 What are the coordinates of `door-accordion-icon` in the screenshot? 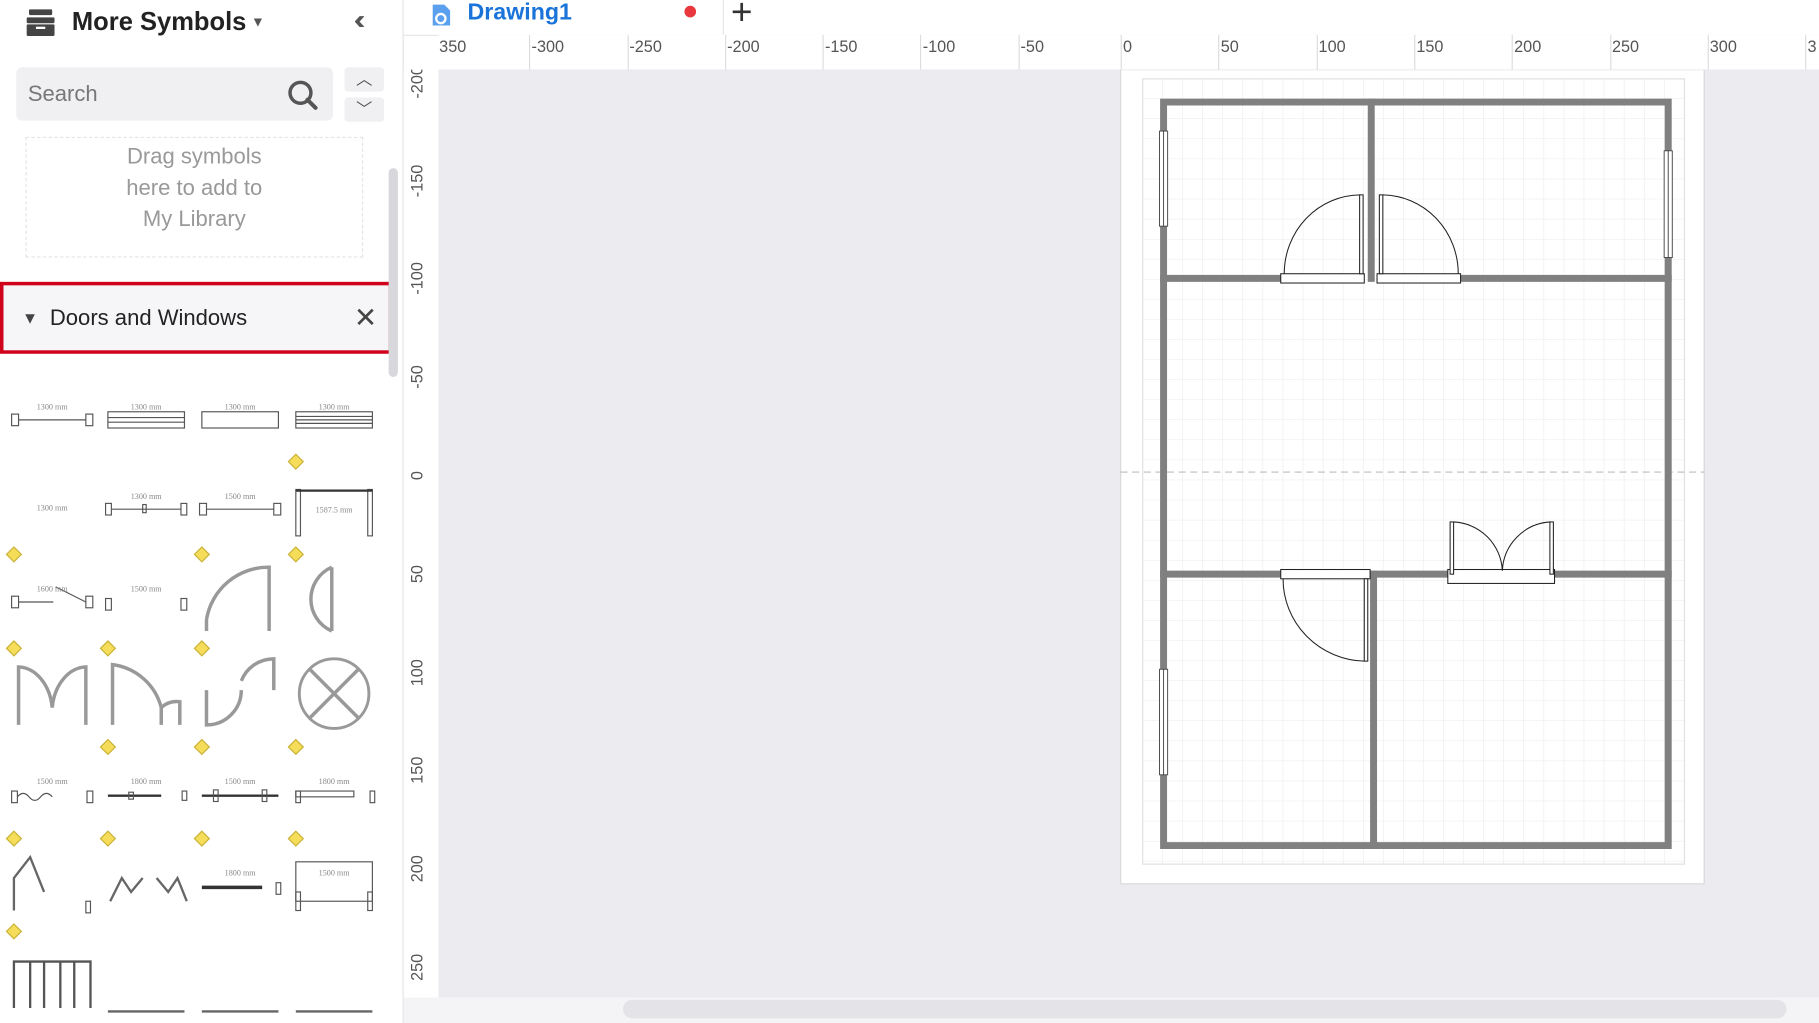 It's located at (52, 797).